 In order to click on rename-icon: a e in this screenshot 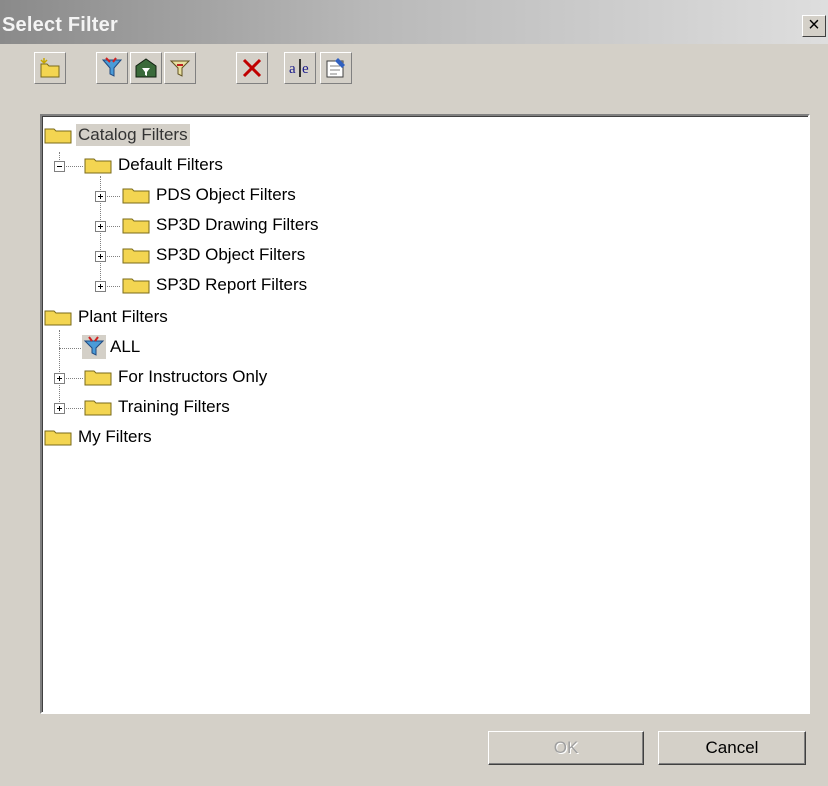, I will do `click(299, 68)`.